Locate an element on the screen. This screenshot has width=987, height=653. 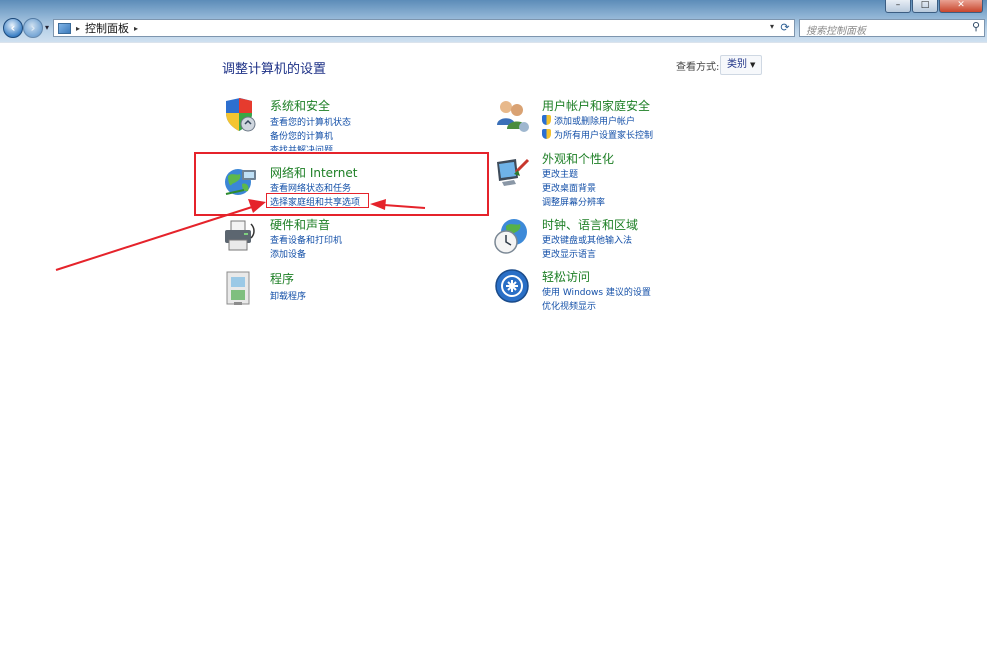
link-uninstall-program: 卸载程序 is located at coordinates (288, 295).